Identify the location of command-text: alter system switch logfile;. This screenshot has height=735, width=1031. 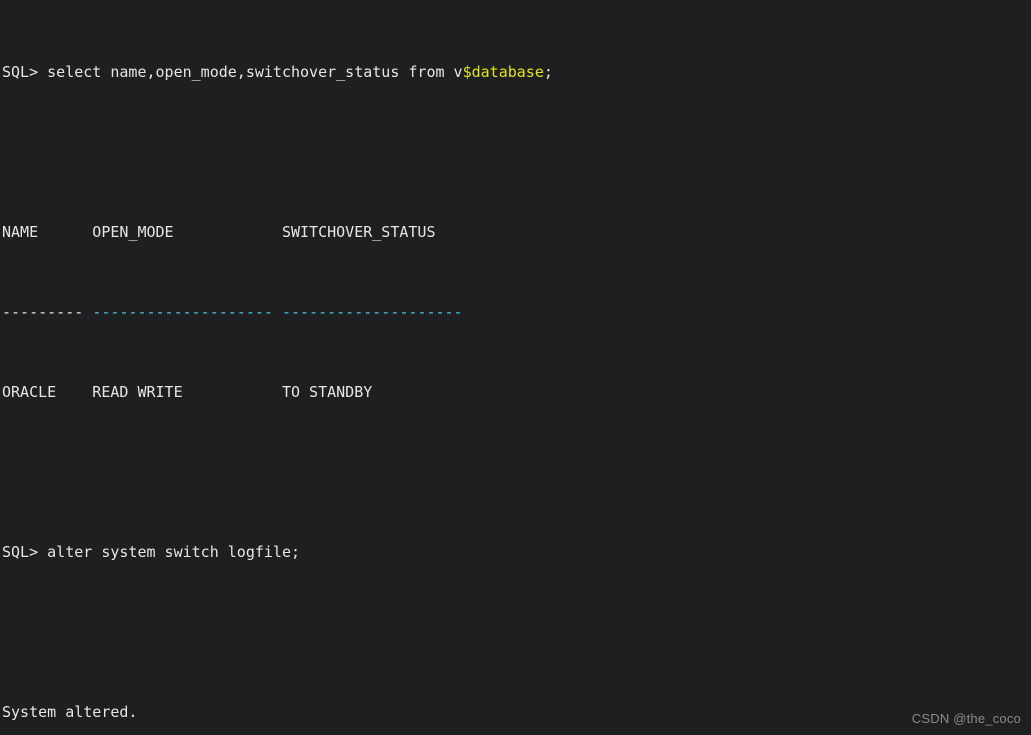
(174, 552).